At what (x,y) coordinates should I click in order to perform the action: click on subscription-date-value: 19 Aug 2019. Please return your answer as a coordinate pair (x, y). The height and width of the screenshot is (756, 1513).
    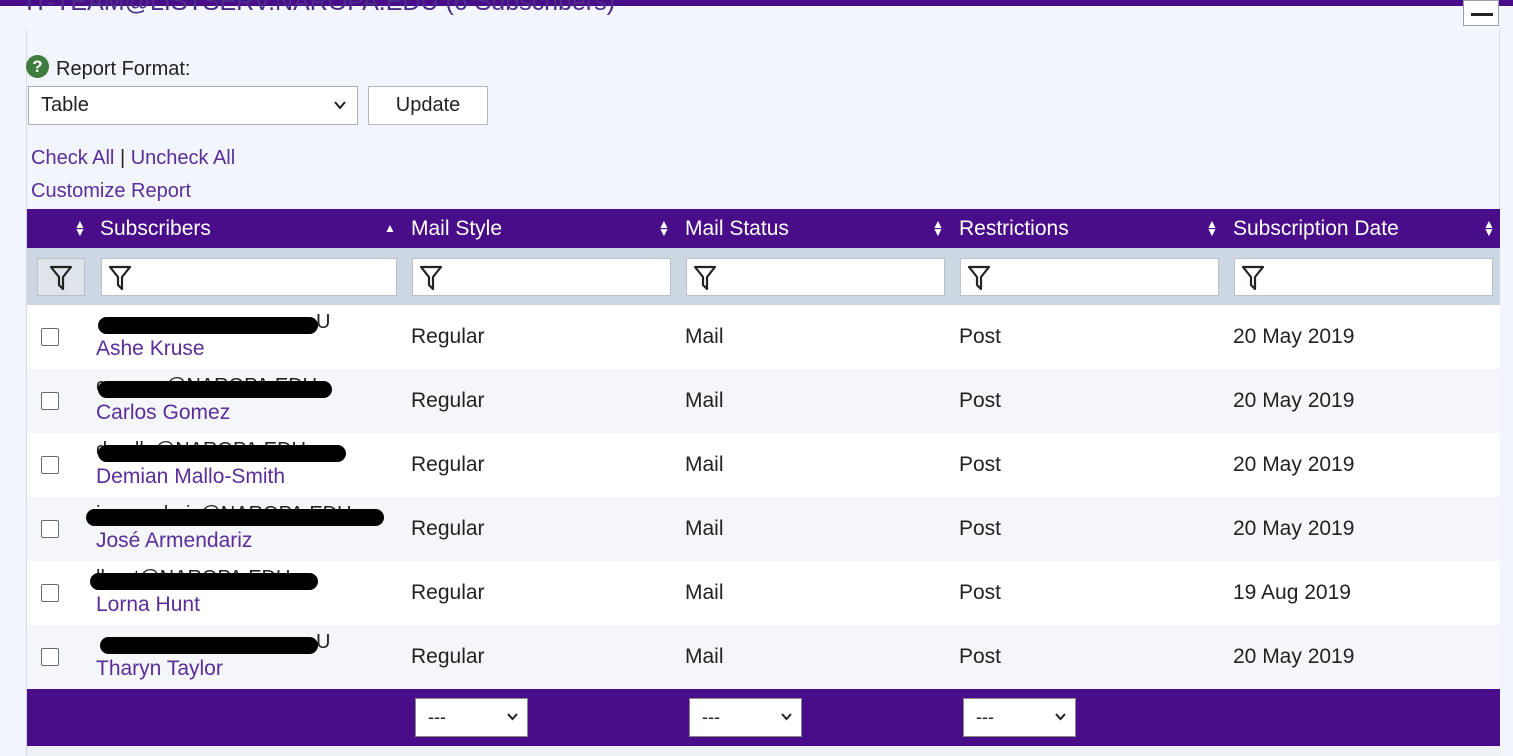
    Looking at the image, I should click on (1292, 592).